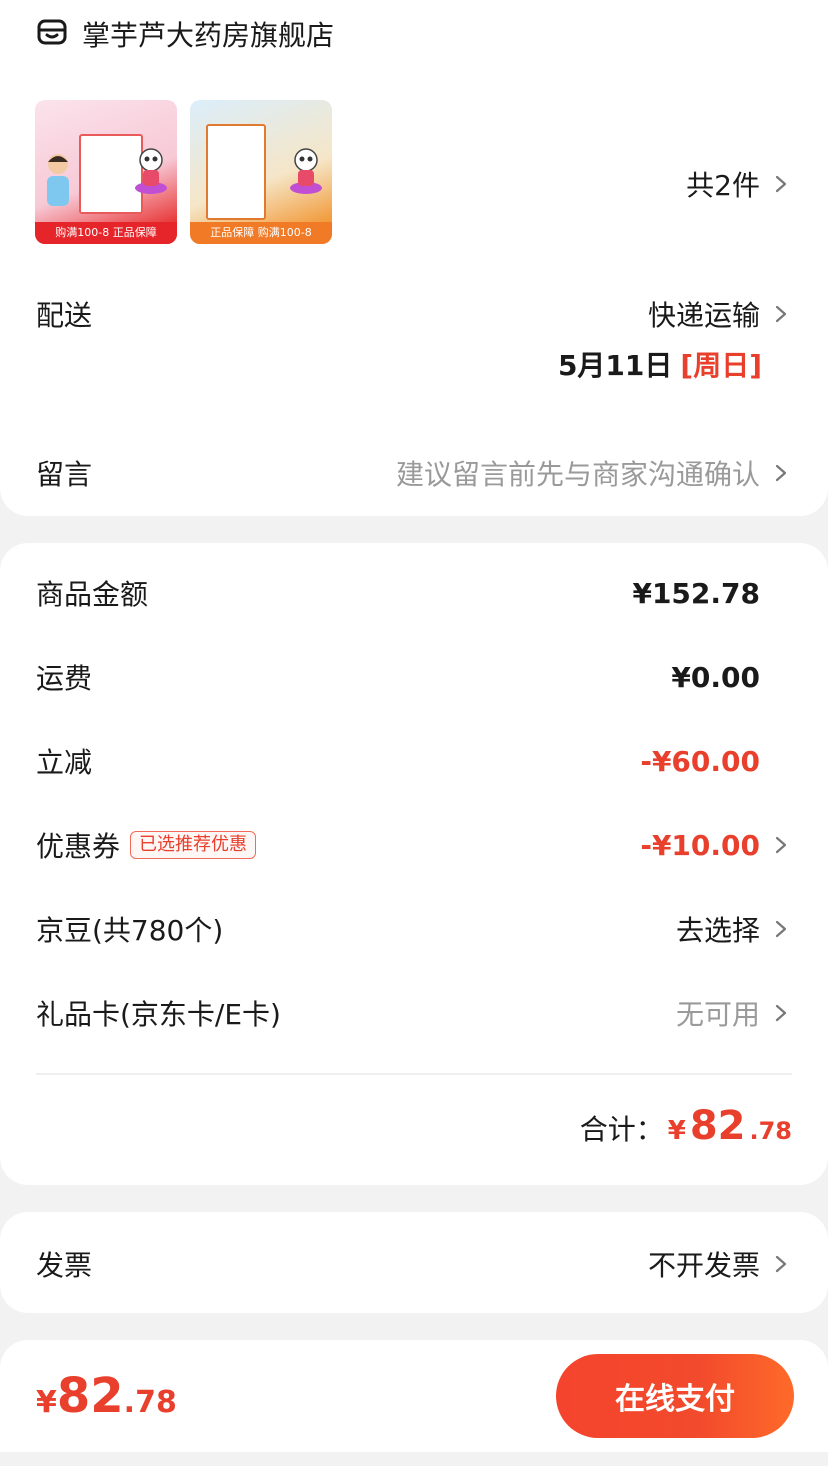  I want to click on coupon-value: -¥10.00, so click(700, 845).